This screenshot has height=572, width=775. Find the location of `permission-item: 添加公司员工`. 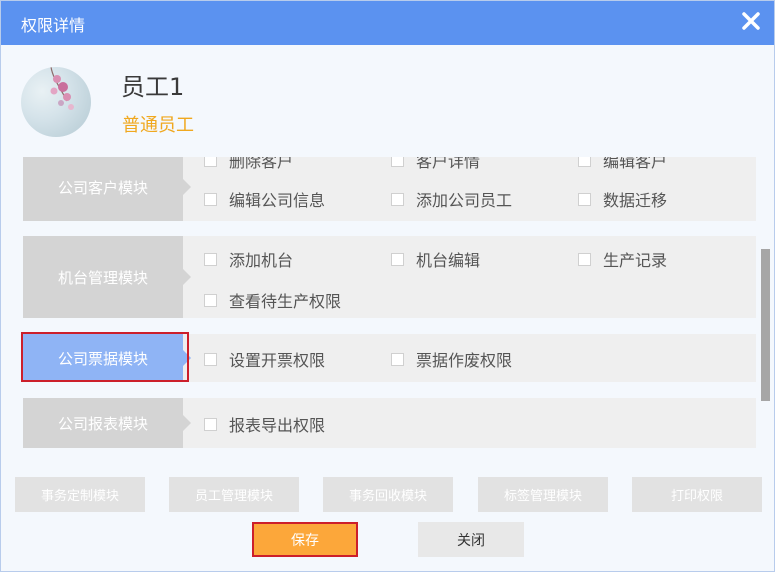

permission-item: 添加公司员工 is located at coordinates (451, 199).